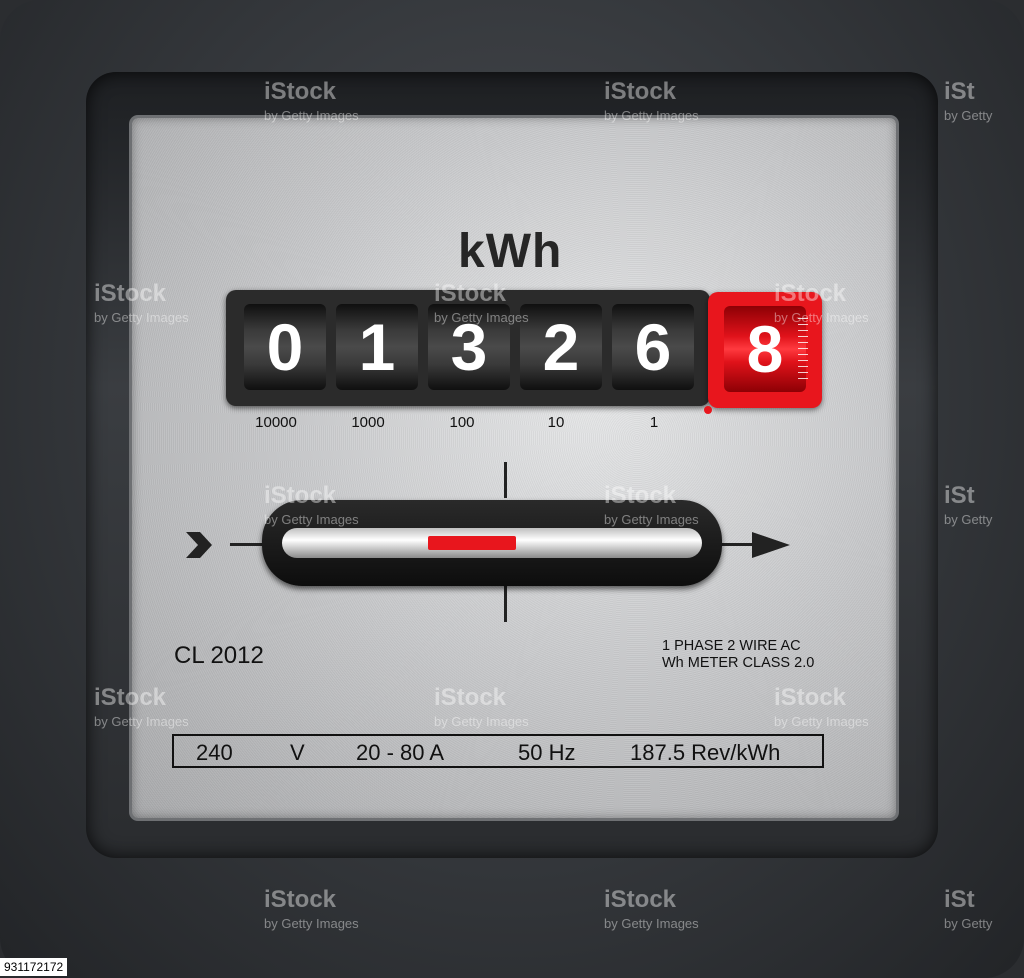 This screenshot has width=1024, height=978. What do you see at coordinates (377, 347) in the screenshot?
I see `digit-1000: 1` at bounding box center [377, 347].